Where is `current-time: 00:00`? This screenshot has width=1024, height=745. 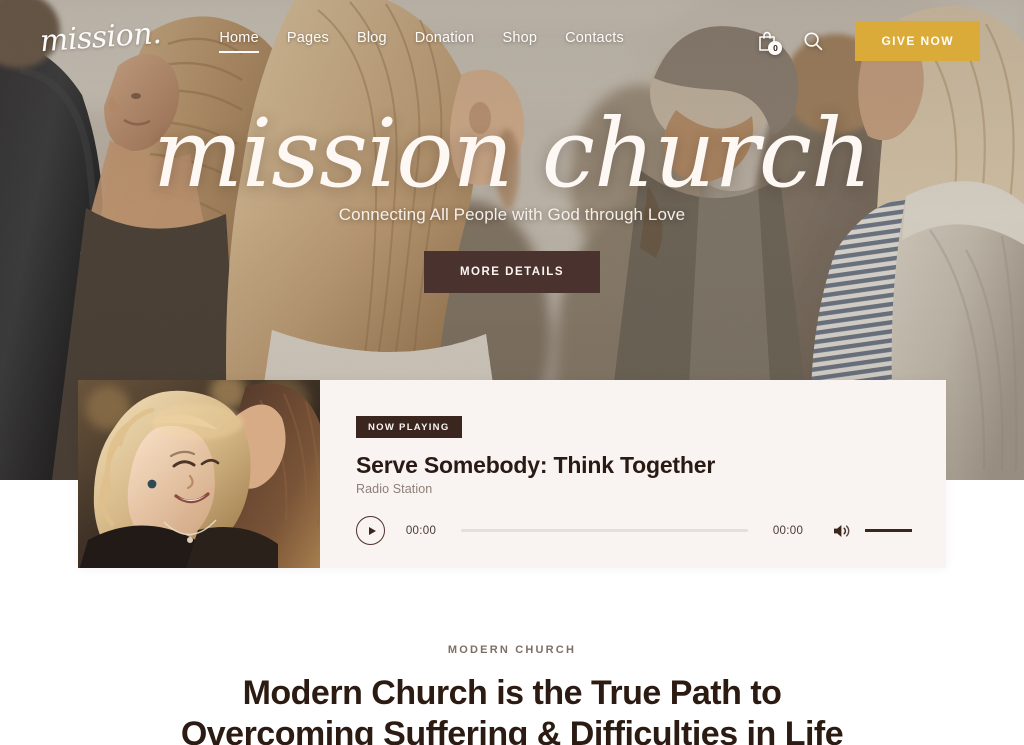
current-time: 00:00 is located at coordinates (421, 530).